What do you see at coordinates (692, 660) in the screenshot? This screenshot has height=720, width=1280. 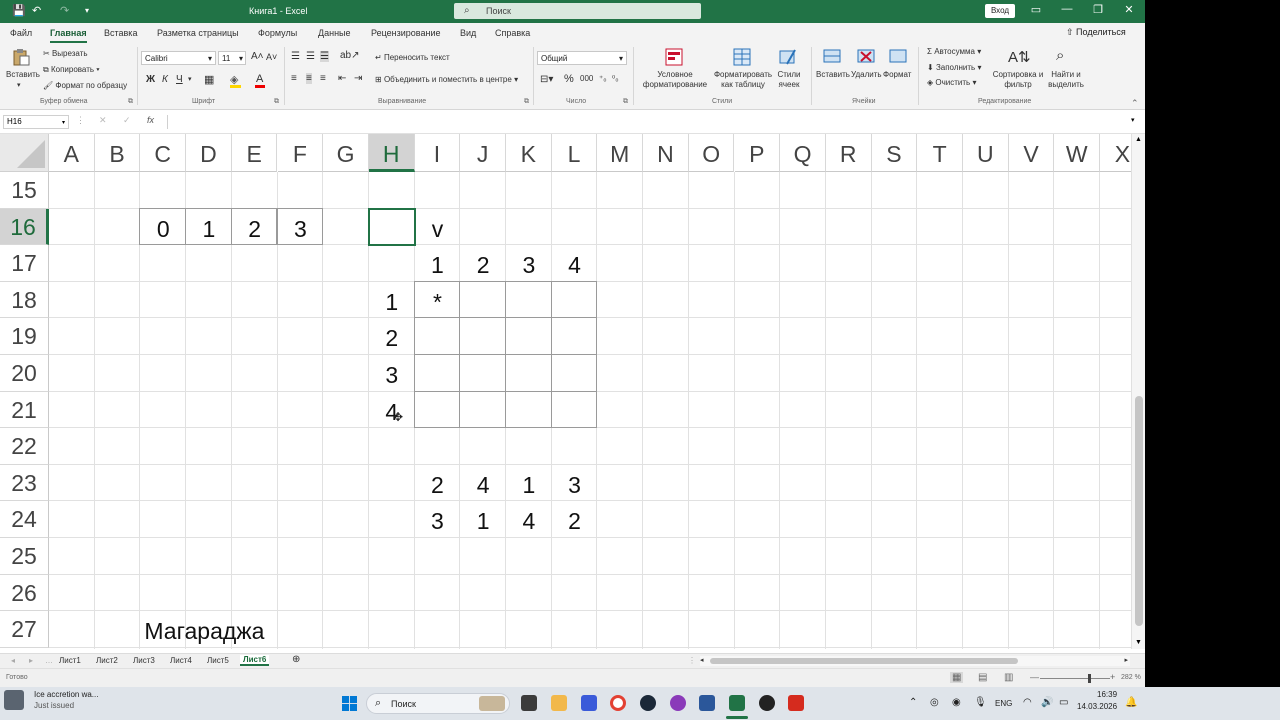 I see `hscroll-options-icon: ⋮` at bounding box center [692, 660].